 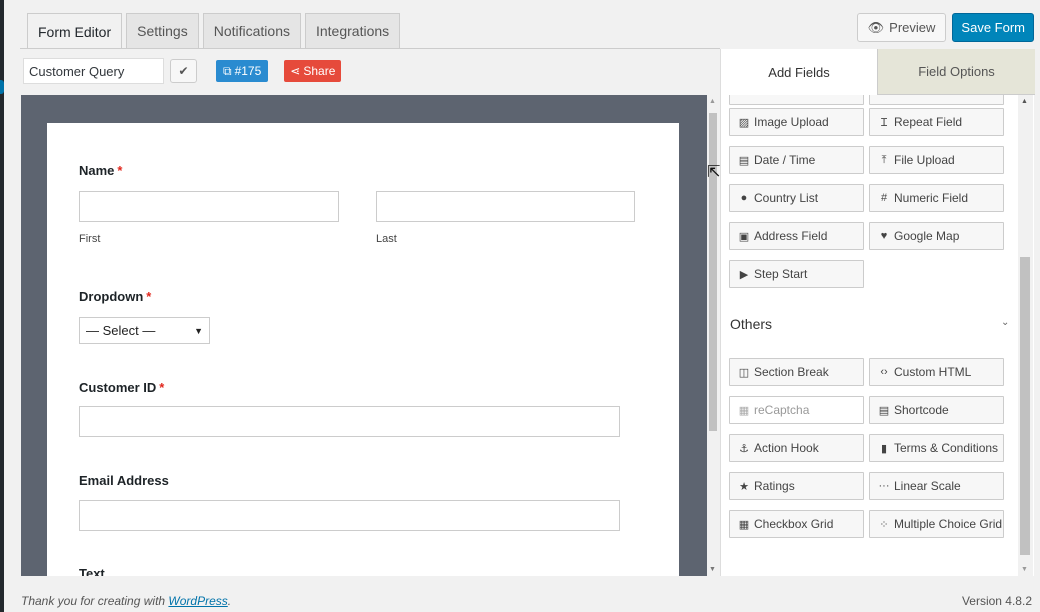 I want to click on form-name-row: ✔ ⧉ #175 ⋖ Share, so click(x=182, y=71).